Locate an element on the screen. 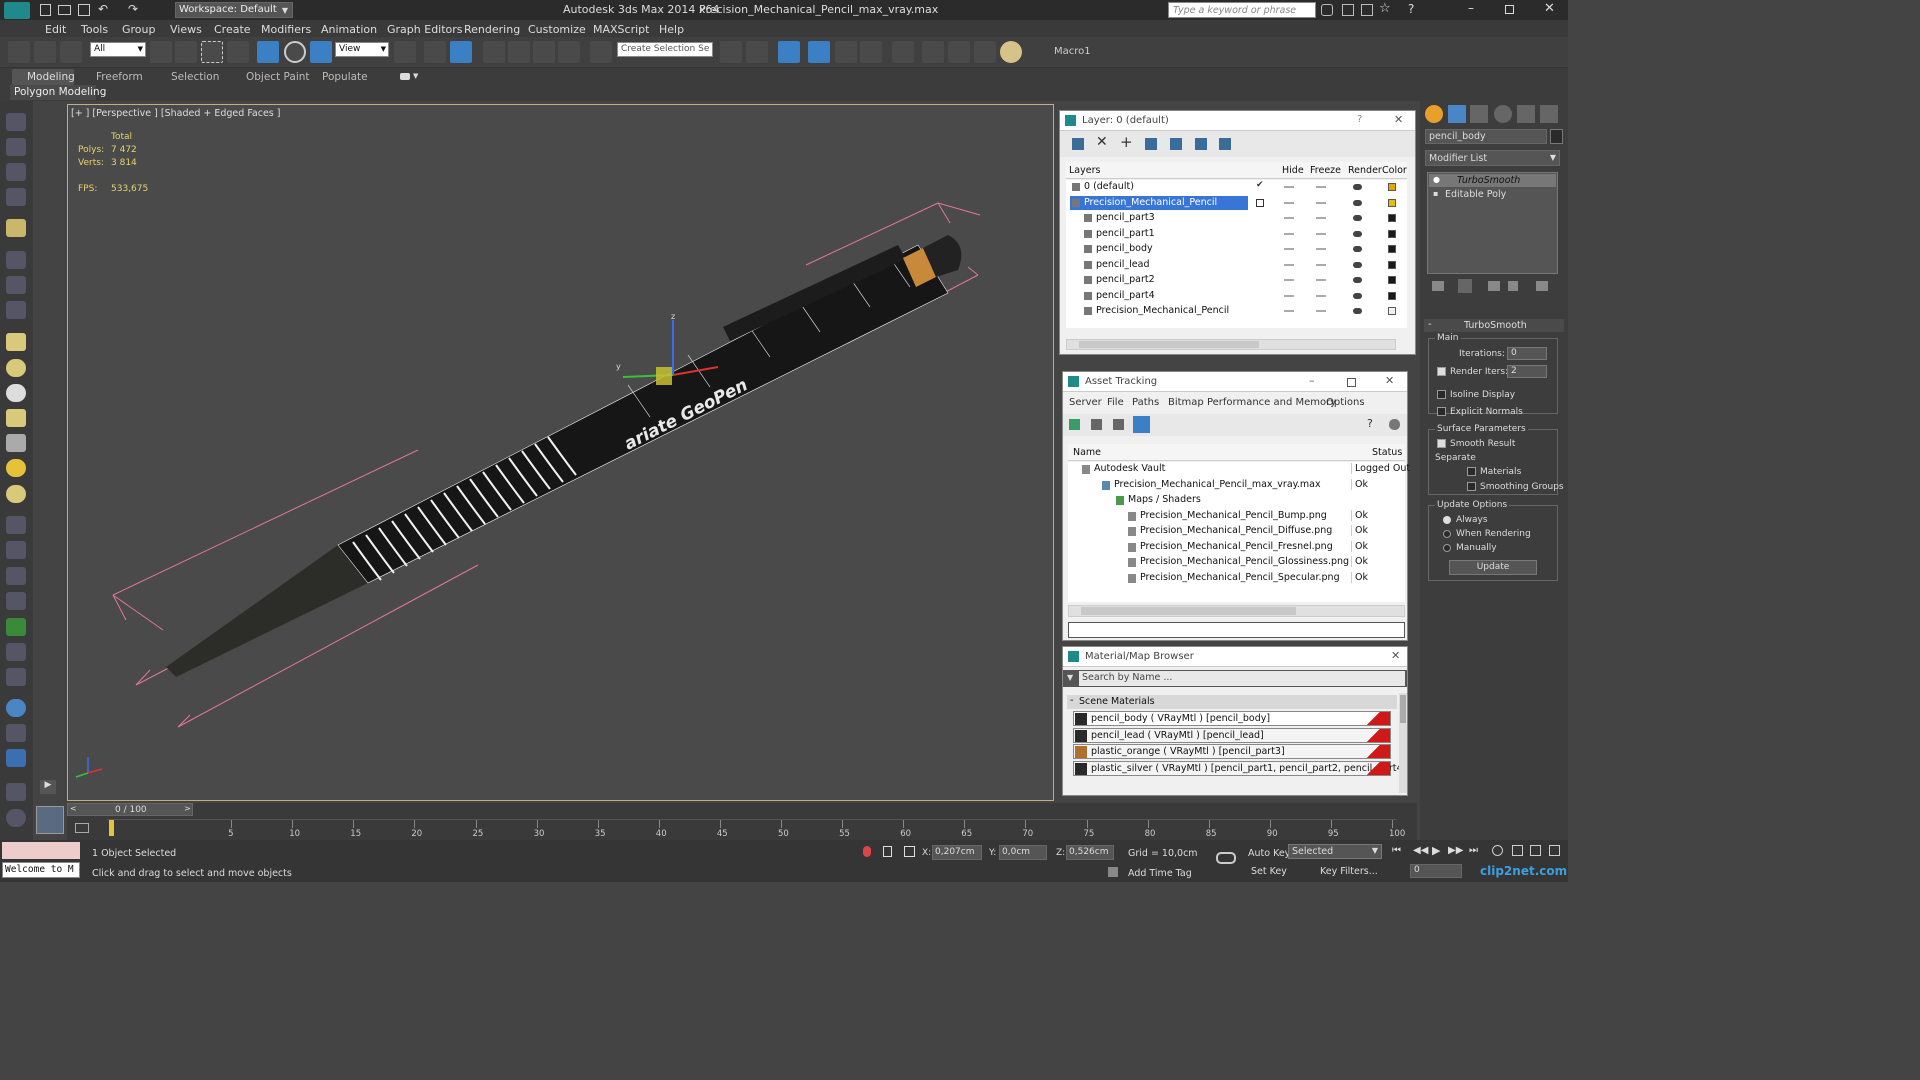 Image resolution: width=1920 pixels, height=1080 pixels. next-key-icon: ▶▶ is located at coordinates (1455, 850).